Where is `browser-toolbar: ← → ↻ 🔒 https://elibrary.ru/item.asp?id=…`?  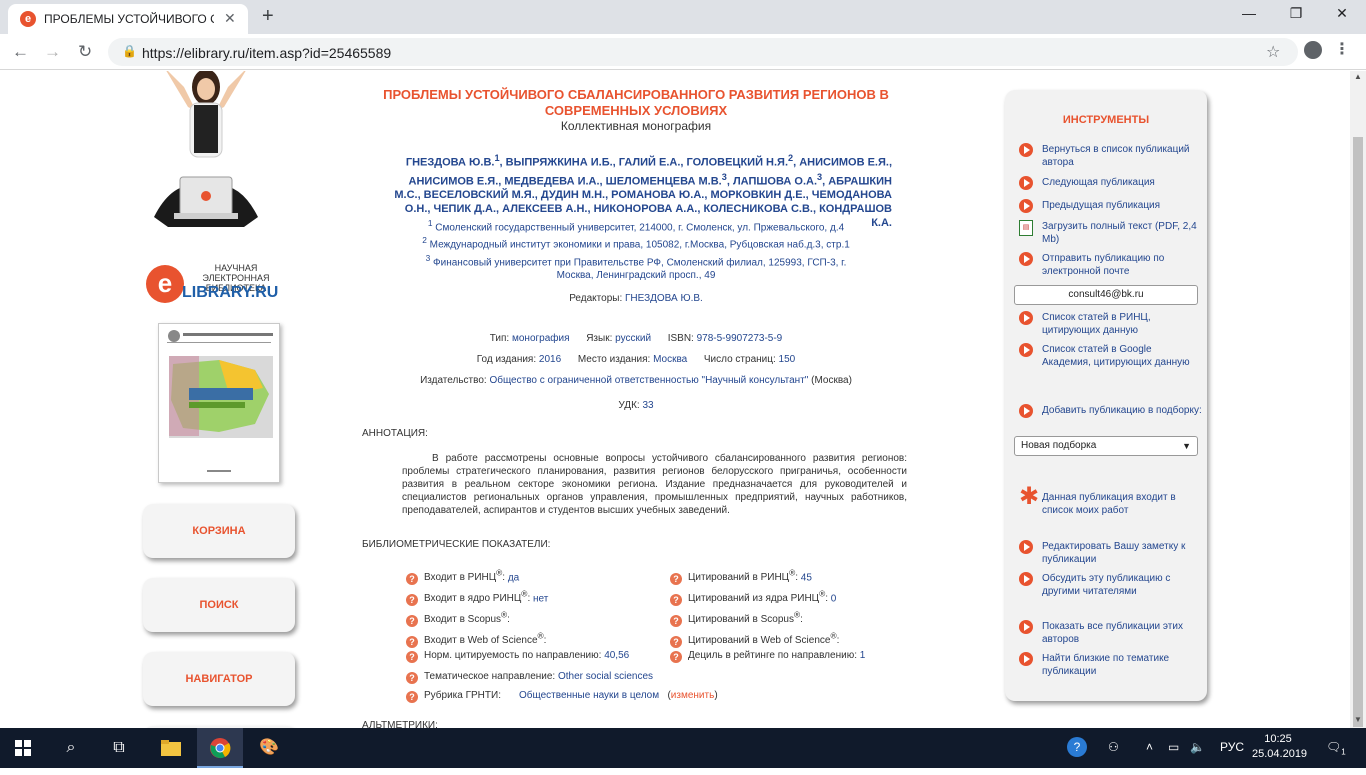 browser-toolbar: ← → ↻ 🔒 https://elibrary.ru/item.asp?id=… is located at coordinates (683, 52).